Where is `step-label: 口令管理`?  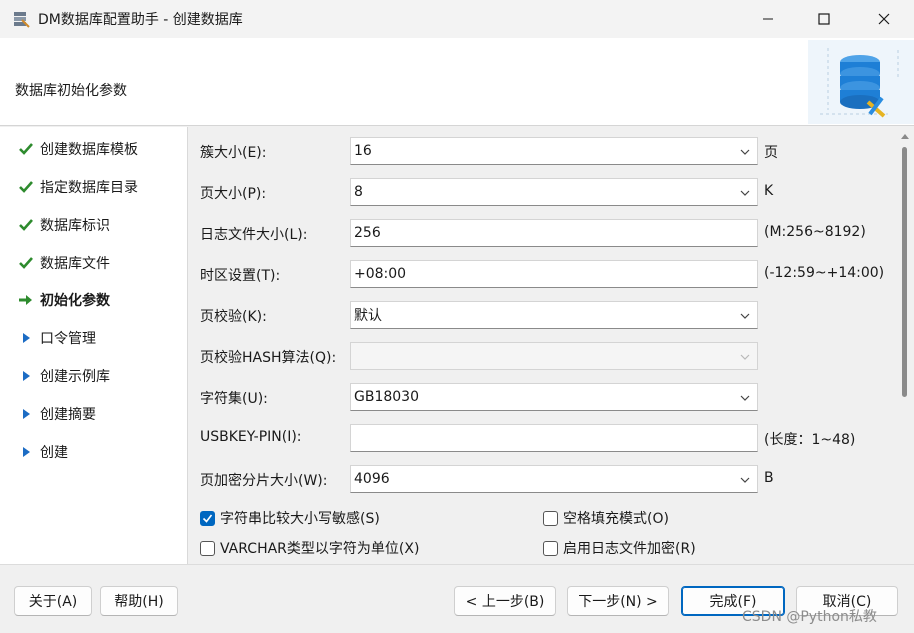 step-label: 口令管理 is located at coordinates (68, 339).